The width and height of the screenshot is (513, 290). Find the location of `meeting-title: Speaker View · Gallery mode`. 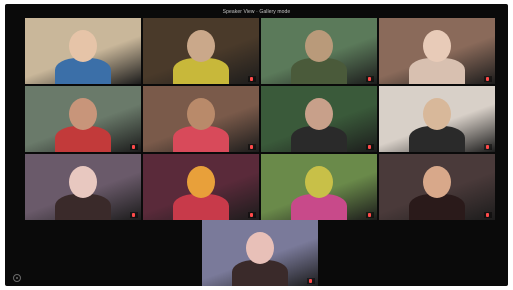

meeting-title: Speaker View · Gallery mode is located at coordinates (256, 12).